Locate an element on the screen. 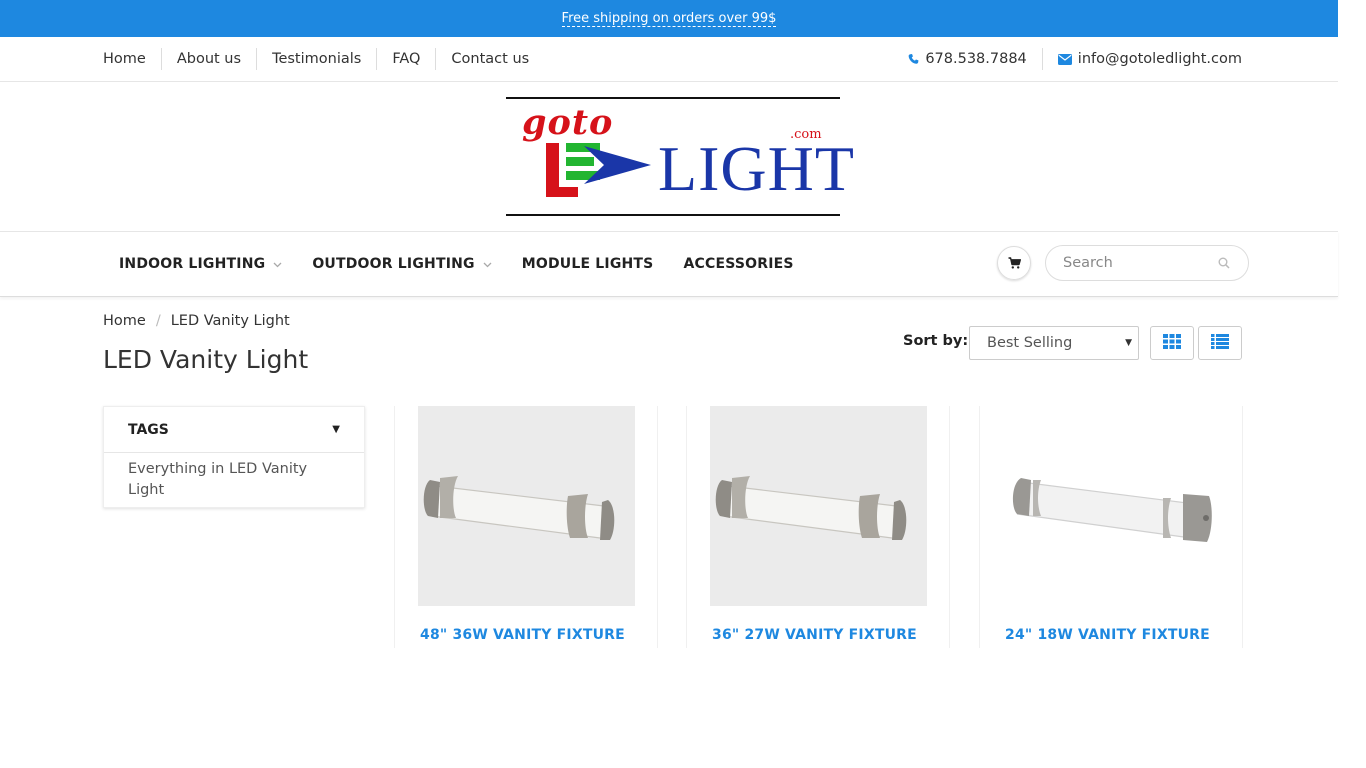 The height and width of the screenshot is (768, 1366). tag-link-everything: Everything in LED Vanity Light is located at coordinates (234, 480).